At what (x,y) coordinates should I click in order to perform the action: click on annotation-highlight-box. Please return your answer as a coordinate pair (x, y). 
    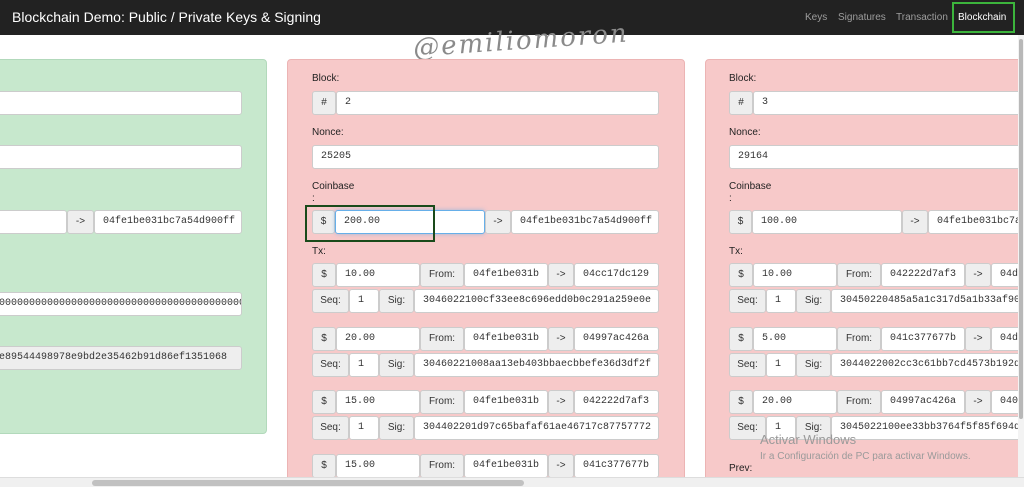
    Looking at the image, I should click on (370, 223).